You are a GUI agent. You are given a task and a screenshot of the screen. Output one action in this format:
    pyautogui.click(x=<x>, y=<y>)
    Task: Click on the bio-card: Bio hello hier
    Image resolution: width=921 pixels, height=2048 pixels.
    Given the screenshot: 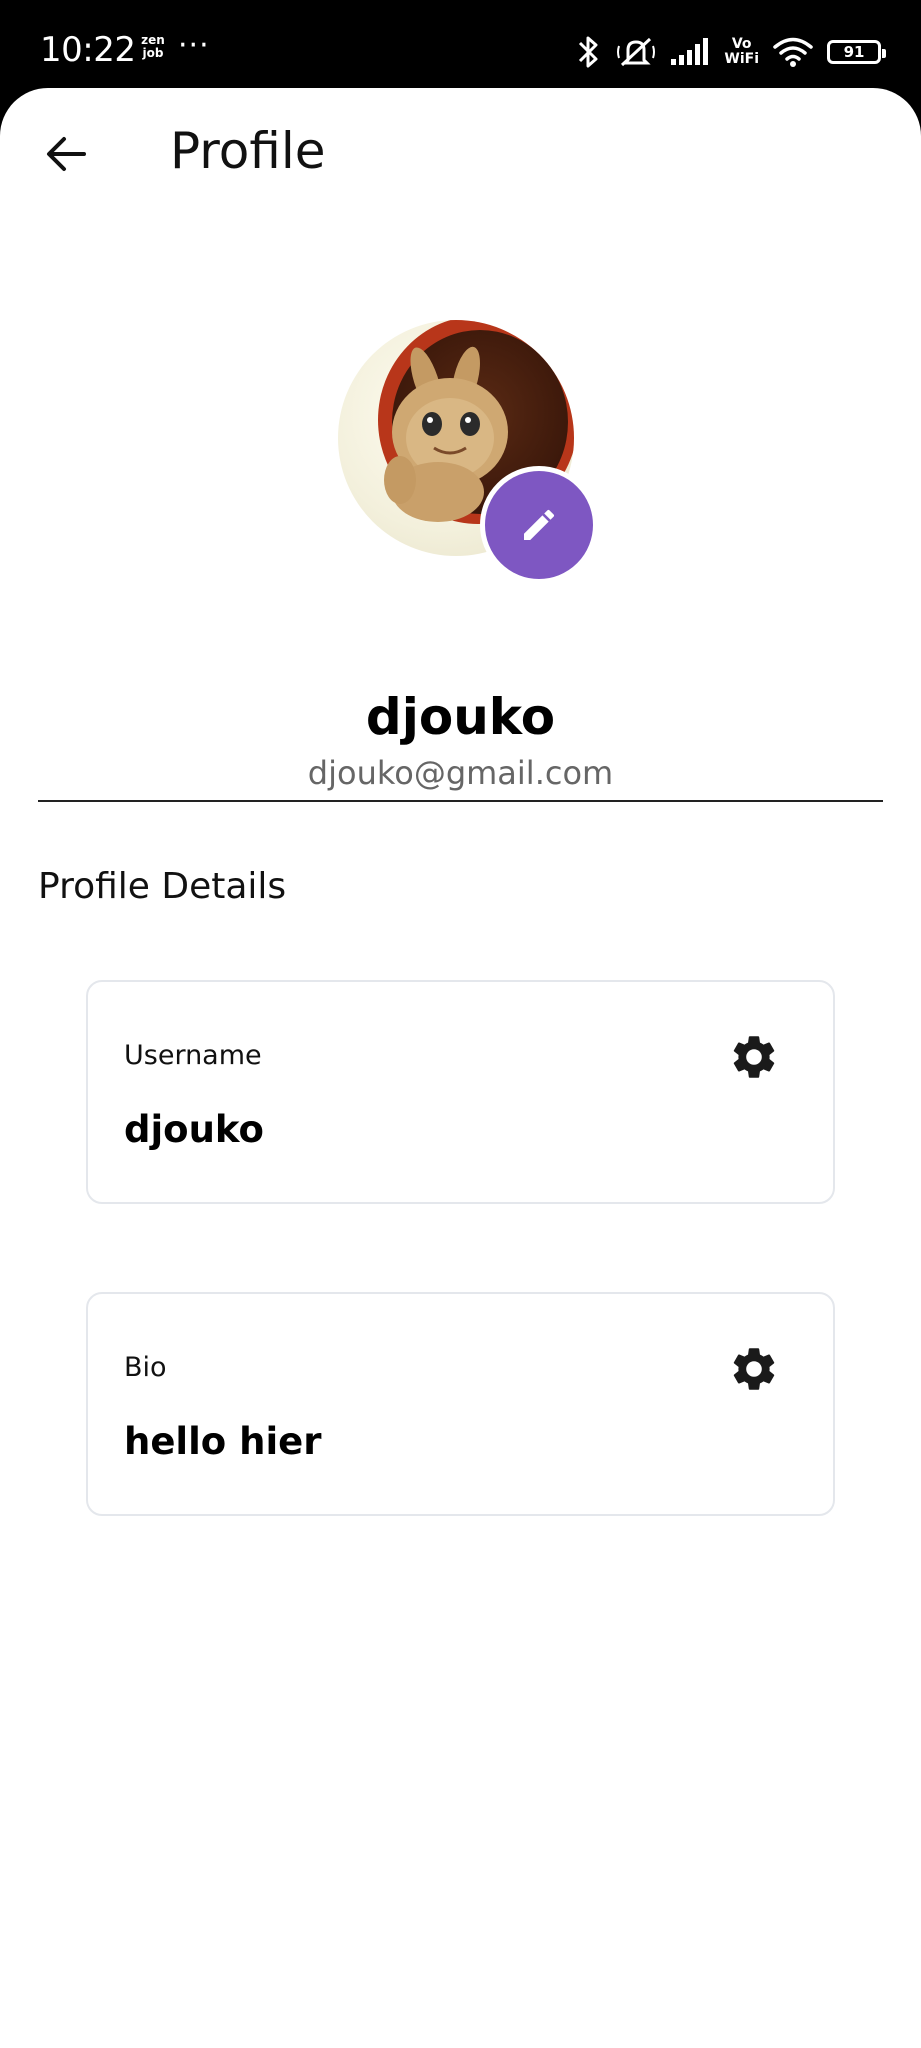 What is the action you would take?
    pyautogui.click(x=460, y=1404)
    